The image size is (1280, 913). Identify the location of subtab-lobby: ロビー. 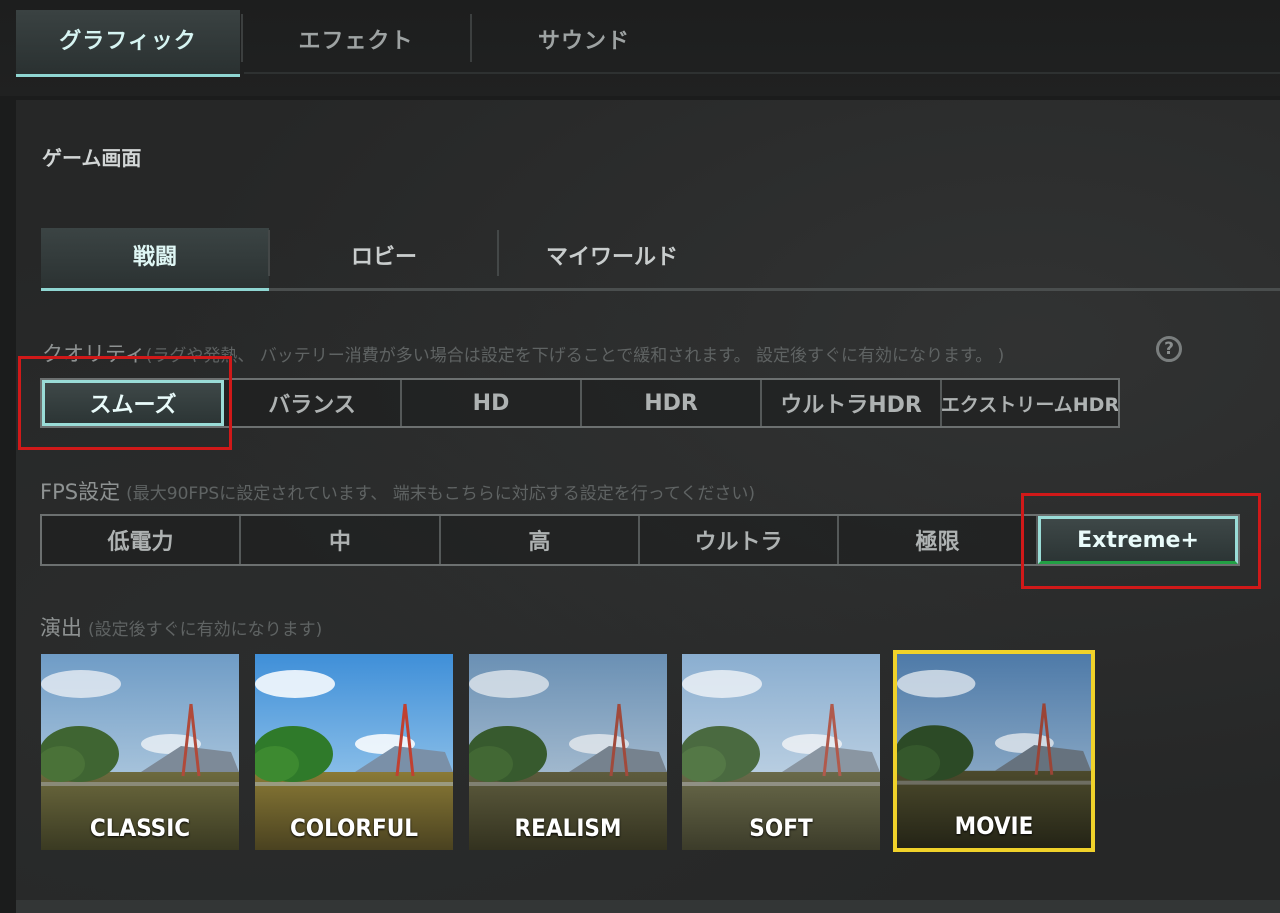
(384, 258).